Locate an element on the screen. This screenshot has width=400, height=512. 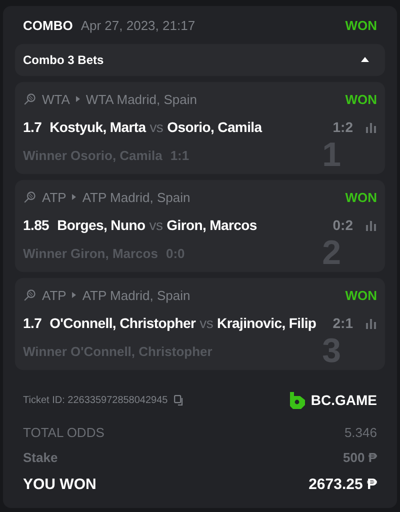
league-label: WTA is located at coordinates (56, 99).